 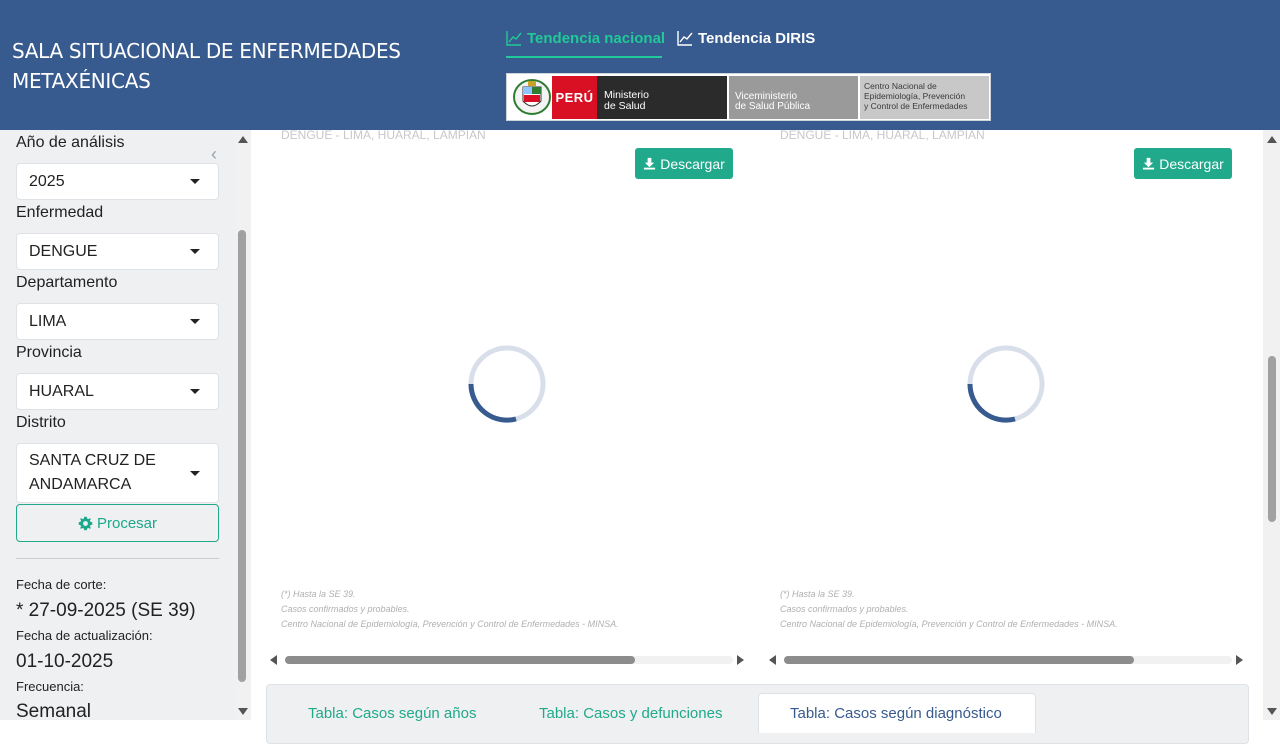 What do you see at coordinates (662, 97) in the screenshot?
I see `ministerio-label: Ministerio de Salud` at bounding box center [662, 97].